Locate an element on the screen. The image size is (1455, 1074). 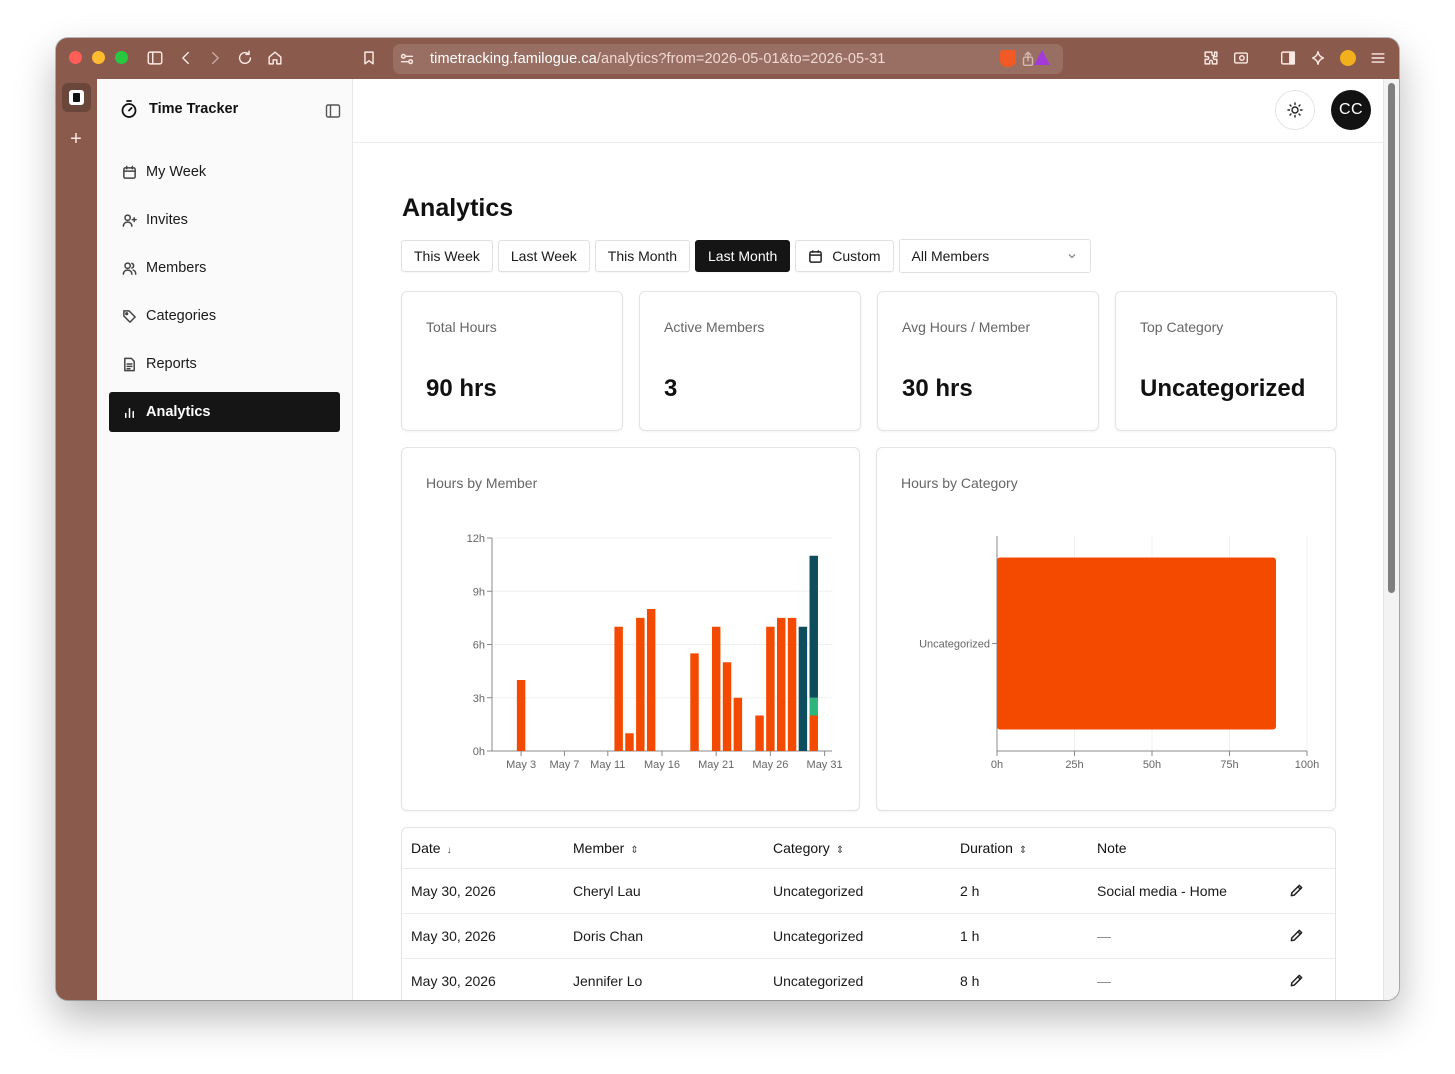
custom-range-label: Custom is located at coordinates (856, 256).